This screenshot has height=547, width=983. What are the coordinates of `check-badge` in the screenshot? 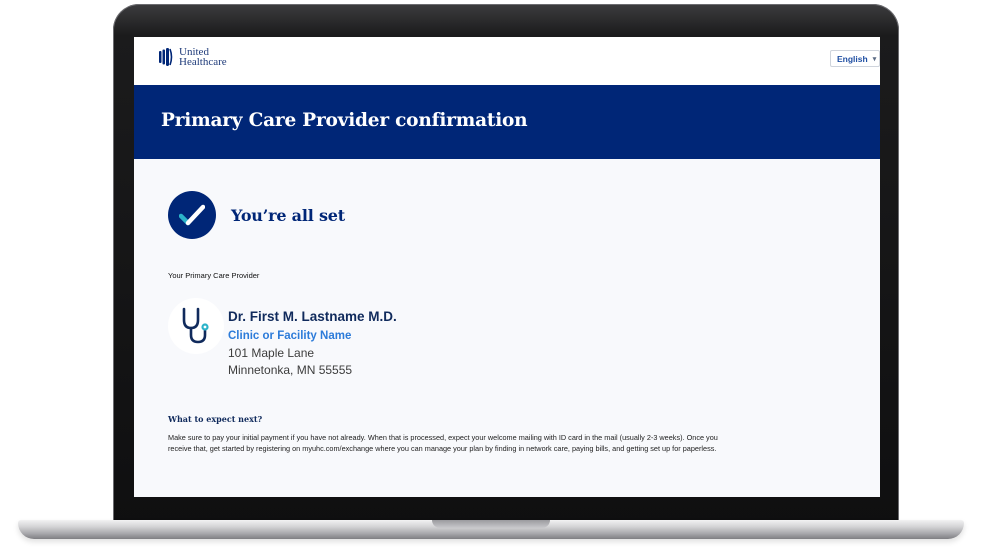 It's located at (192, 215).